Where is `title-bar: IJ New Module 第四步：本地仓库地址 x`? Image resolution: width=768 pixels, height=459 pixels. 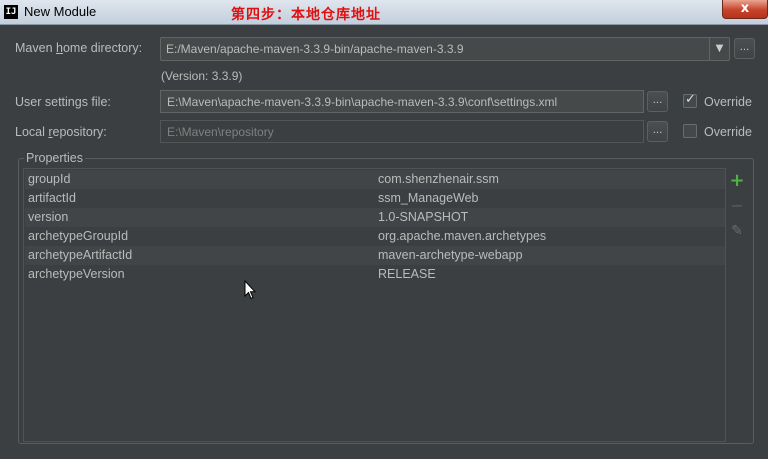 title-bar: IJ New Module 第四步：本地仓库地址 x is located at coordinates (384, 12).